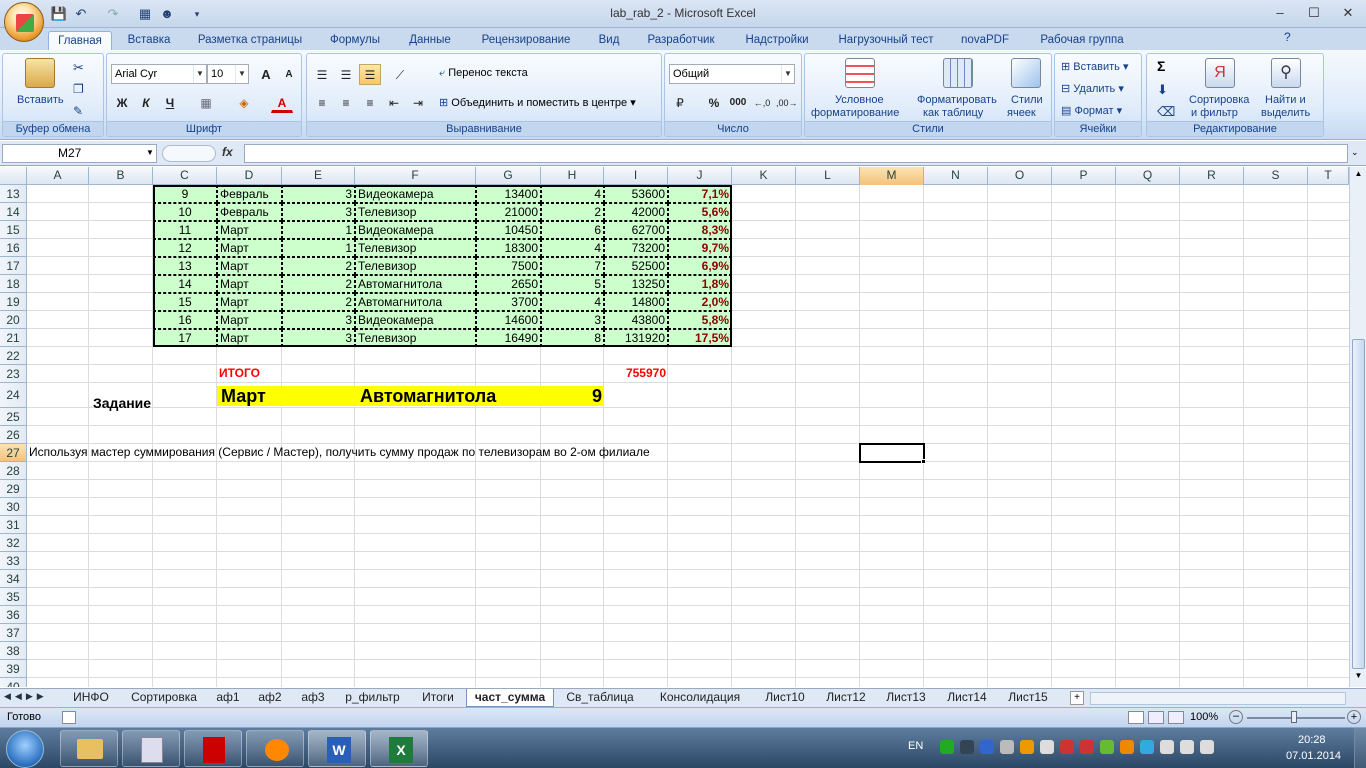 This screenshot has width=1366, height=768. Describe the element at coordinates (796, 153) in the screenshot. I see `formula-input` at that location.